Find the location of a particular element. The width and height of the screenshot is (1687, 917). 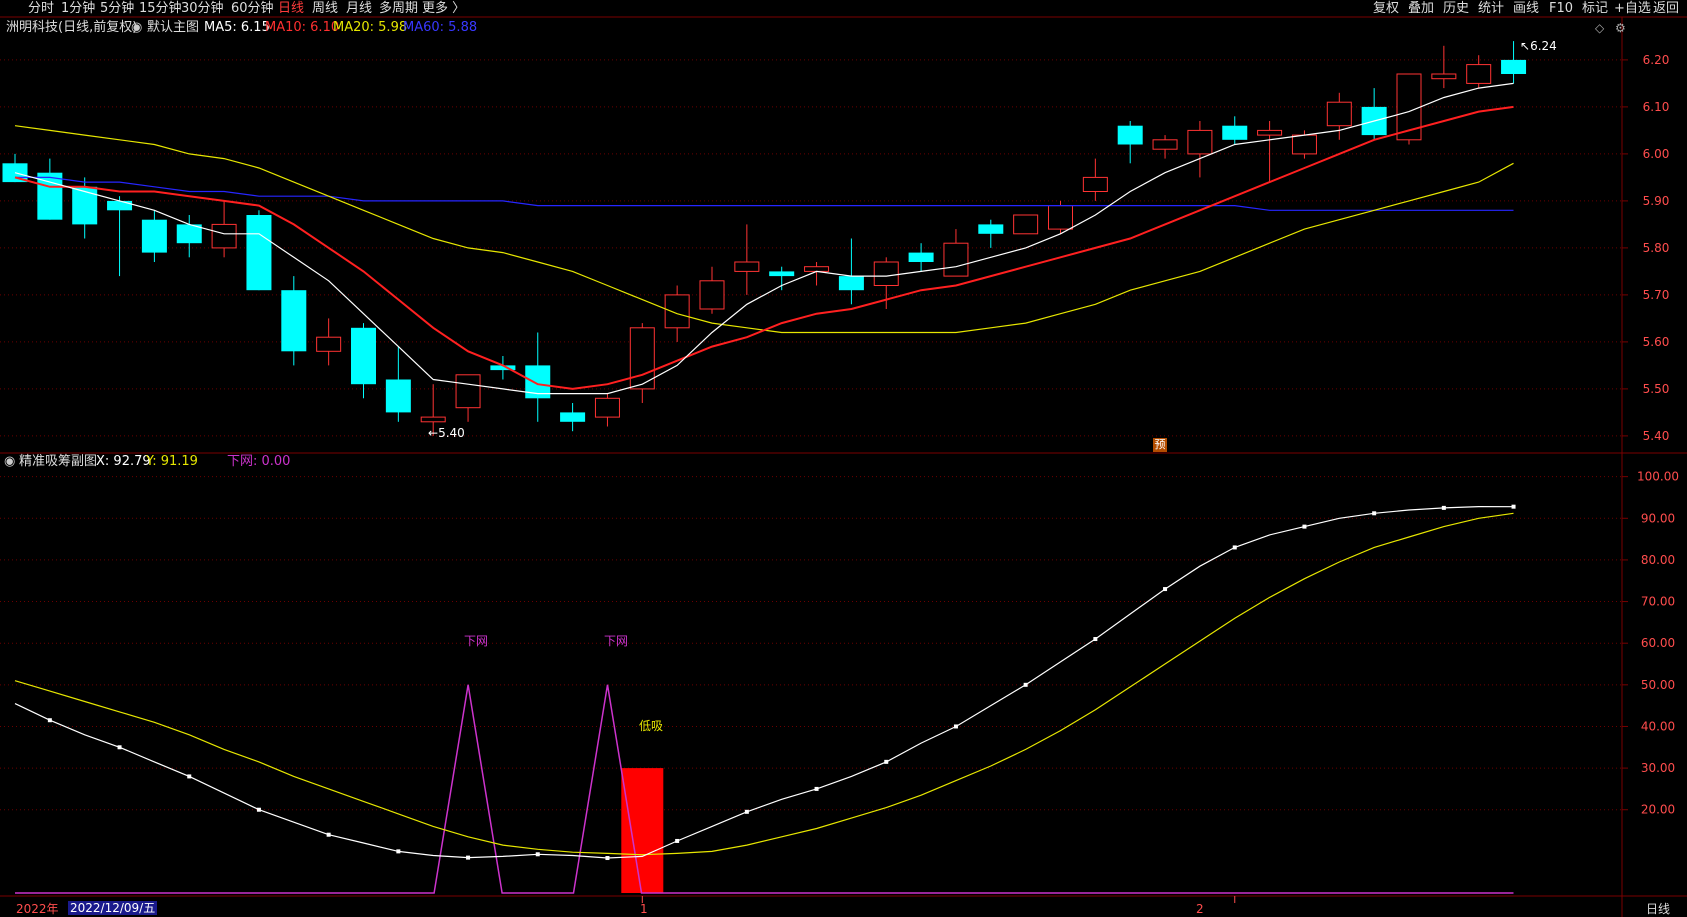

signal-label-1: 下网 is located at coordinates (476, 641).